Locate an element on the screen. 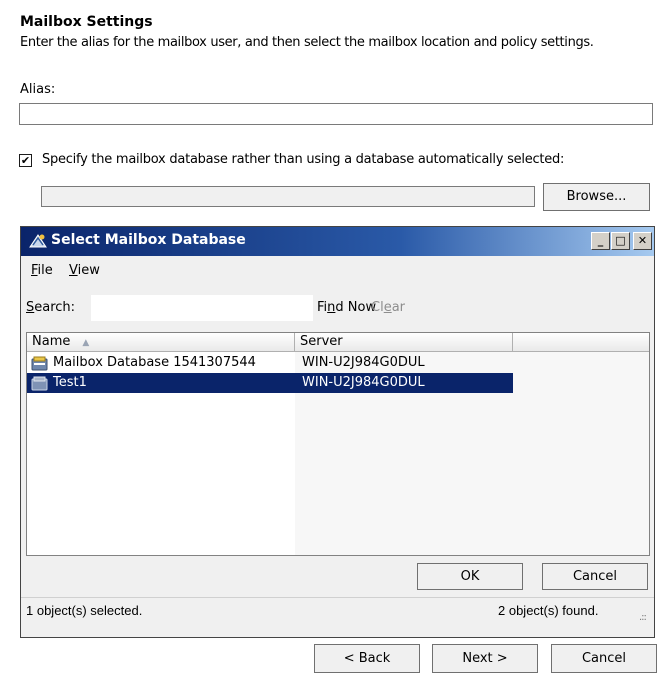 The image size is (669, 673). column-header-name: Name ▲ is located at coordinates (161, 342).